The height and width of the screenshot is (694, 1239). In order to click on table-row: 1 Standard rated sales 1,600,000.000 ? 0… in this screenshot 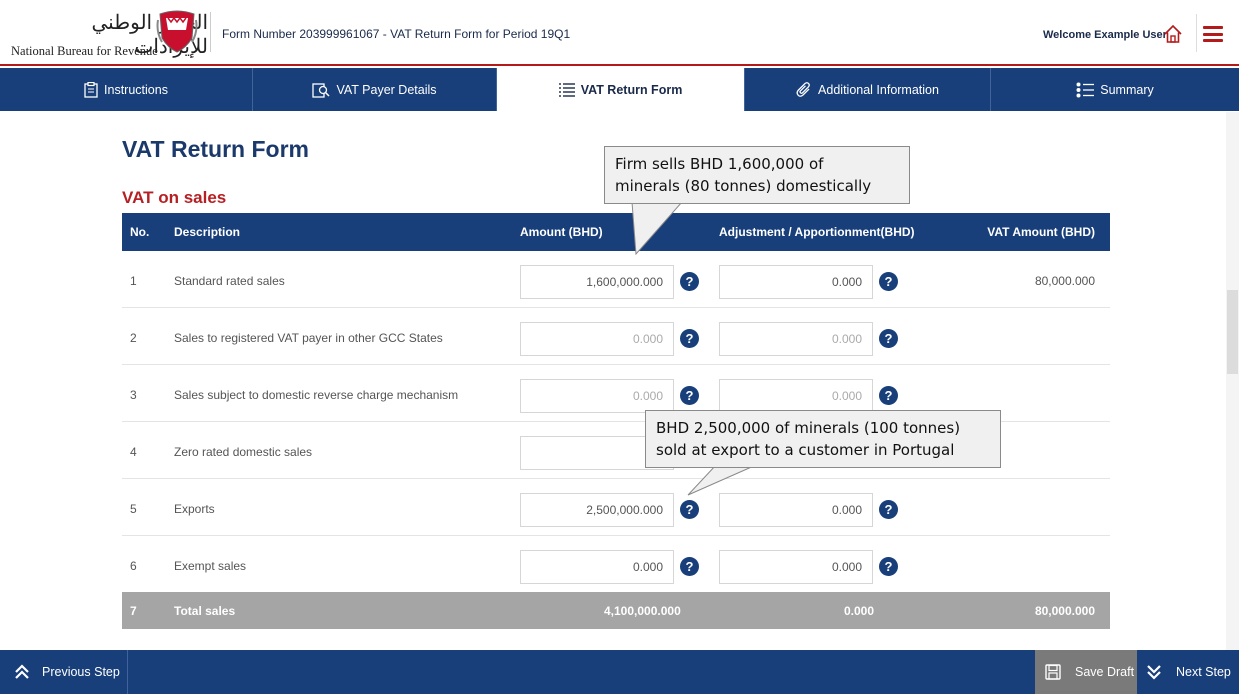, I will do `click(616, 279)`.